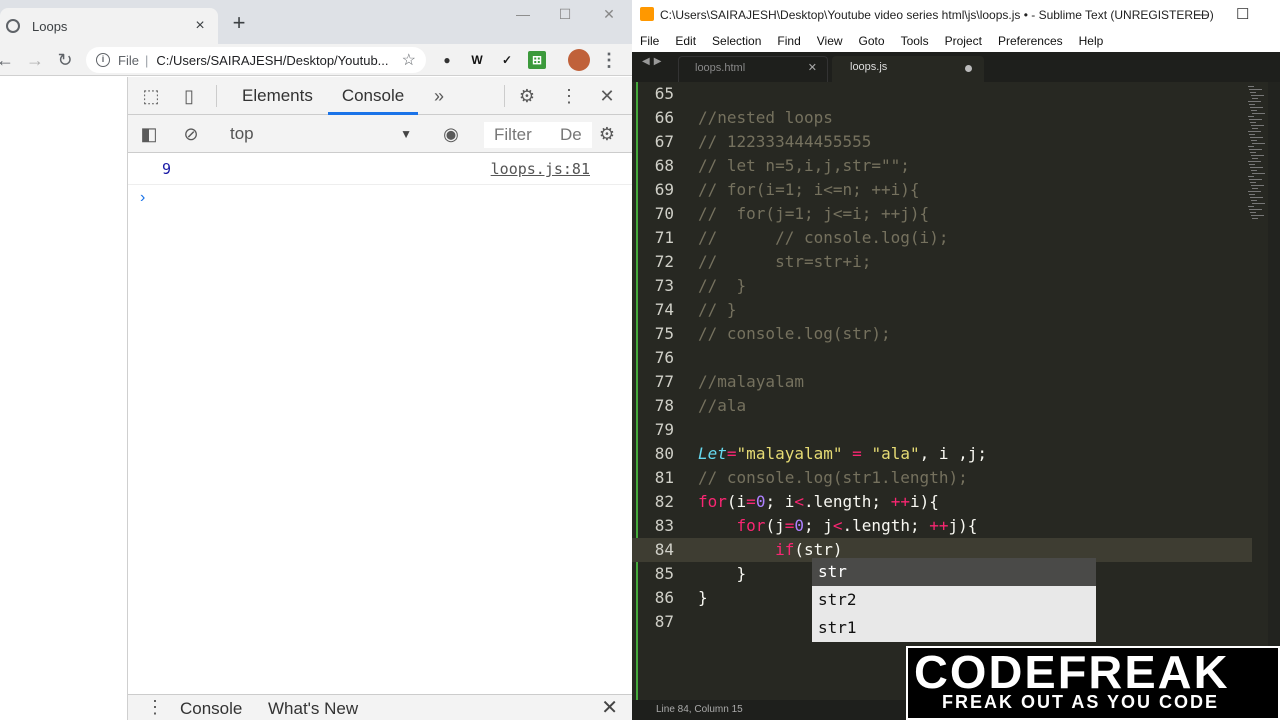  I want to click on code-line: 71 // // console.log(i);, so click(942, 238).